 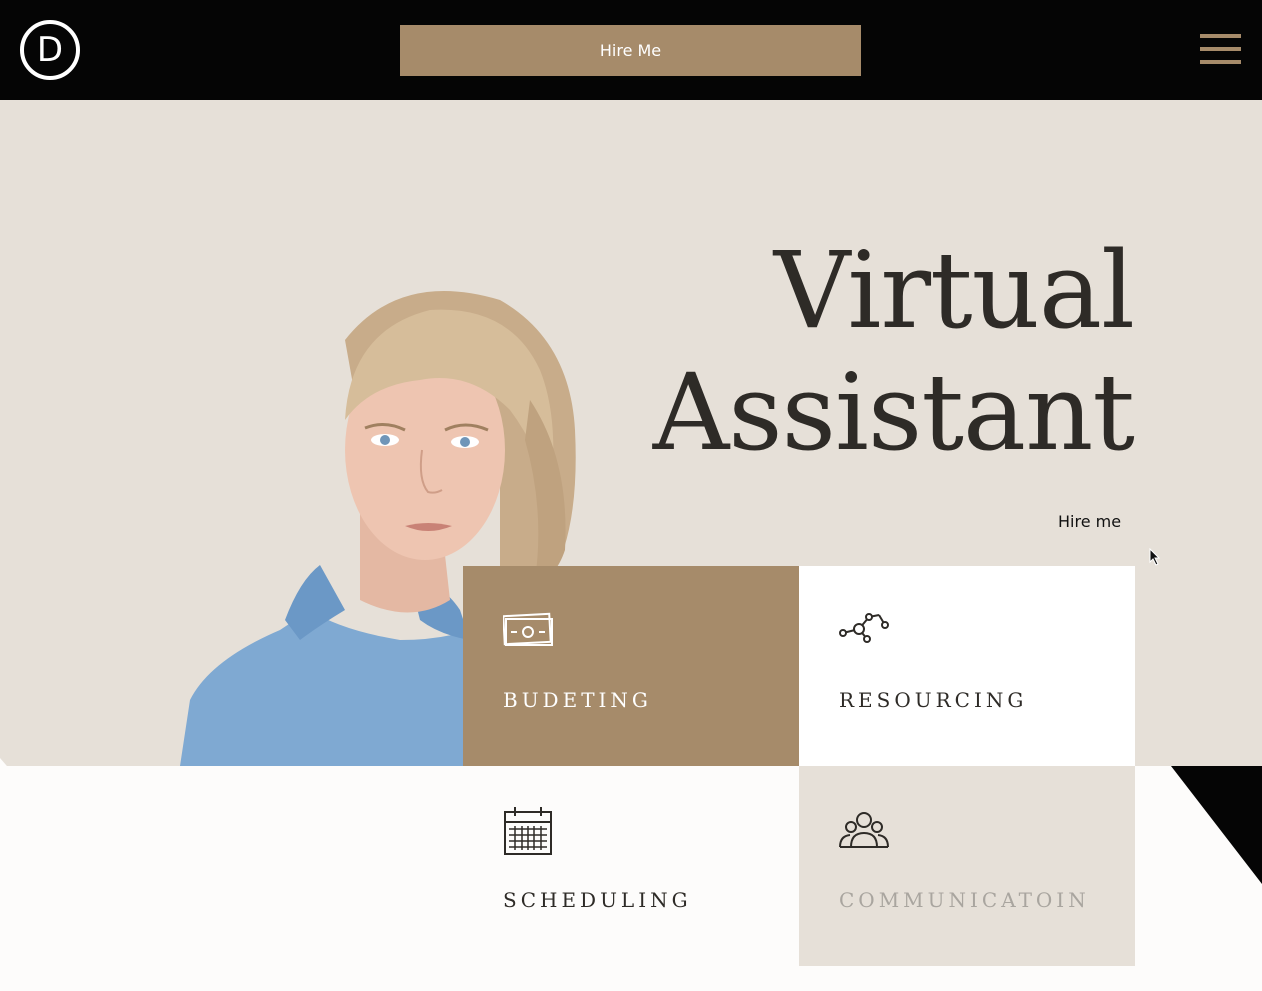 What do you see at coordinates (631, 666) in the screenshot?
I see `service-card-budgeting: BUDETING` at bounding box center [631, 666].